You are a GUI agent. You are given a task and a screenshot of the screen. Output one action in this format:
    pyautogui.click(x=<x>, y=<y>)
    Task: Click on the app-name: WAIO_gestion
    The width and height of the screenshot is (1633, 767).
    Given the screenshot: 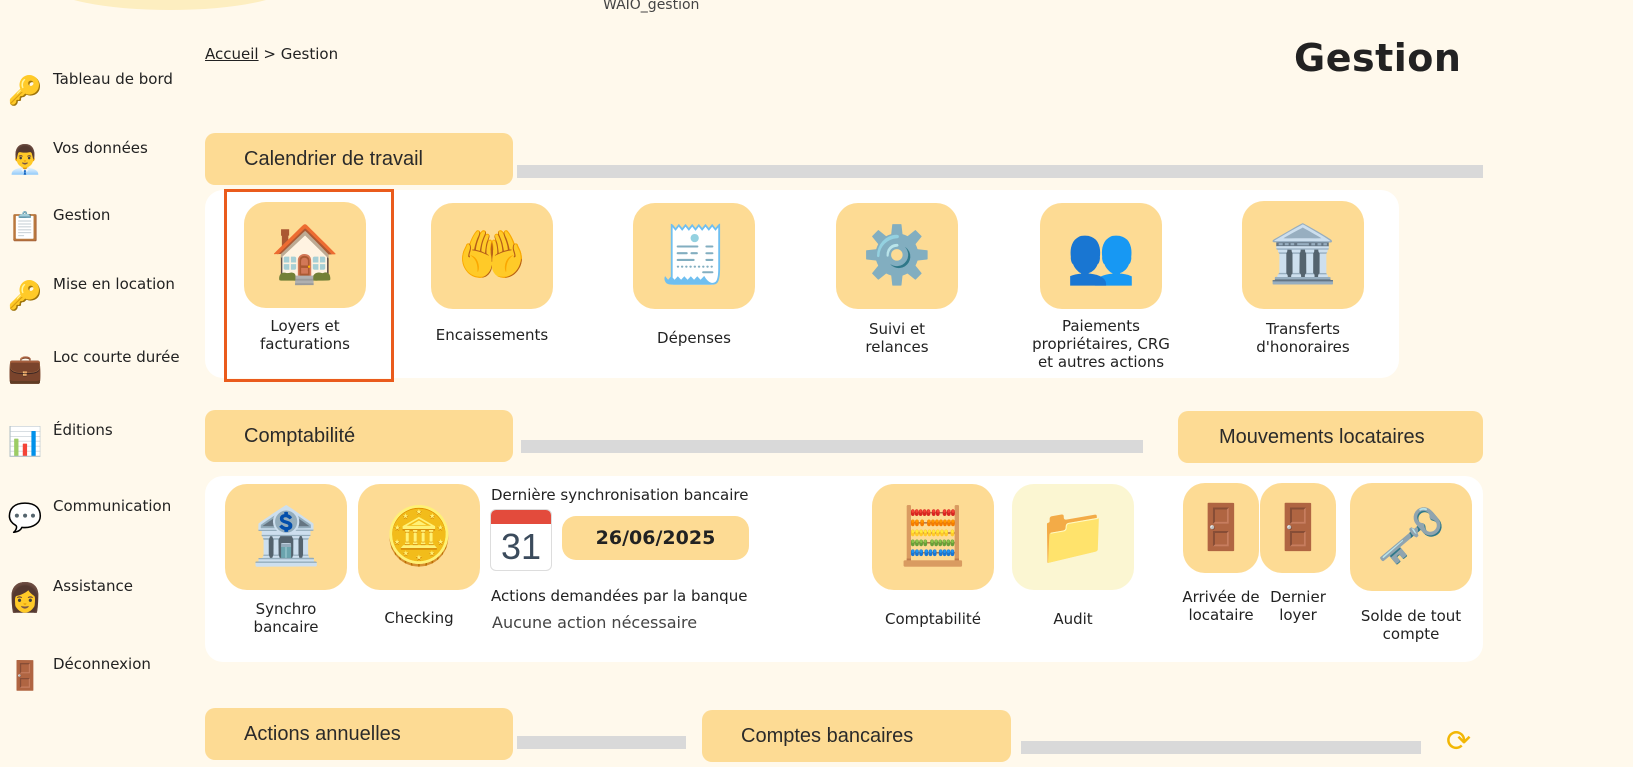 What is the action you would take?
    pyautogui.click(x=651, y=6)
    